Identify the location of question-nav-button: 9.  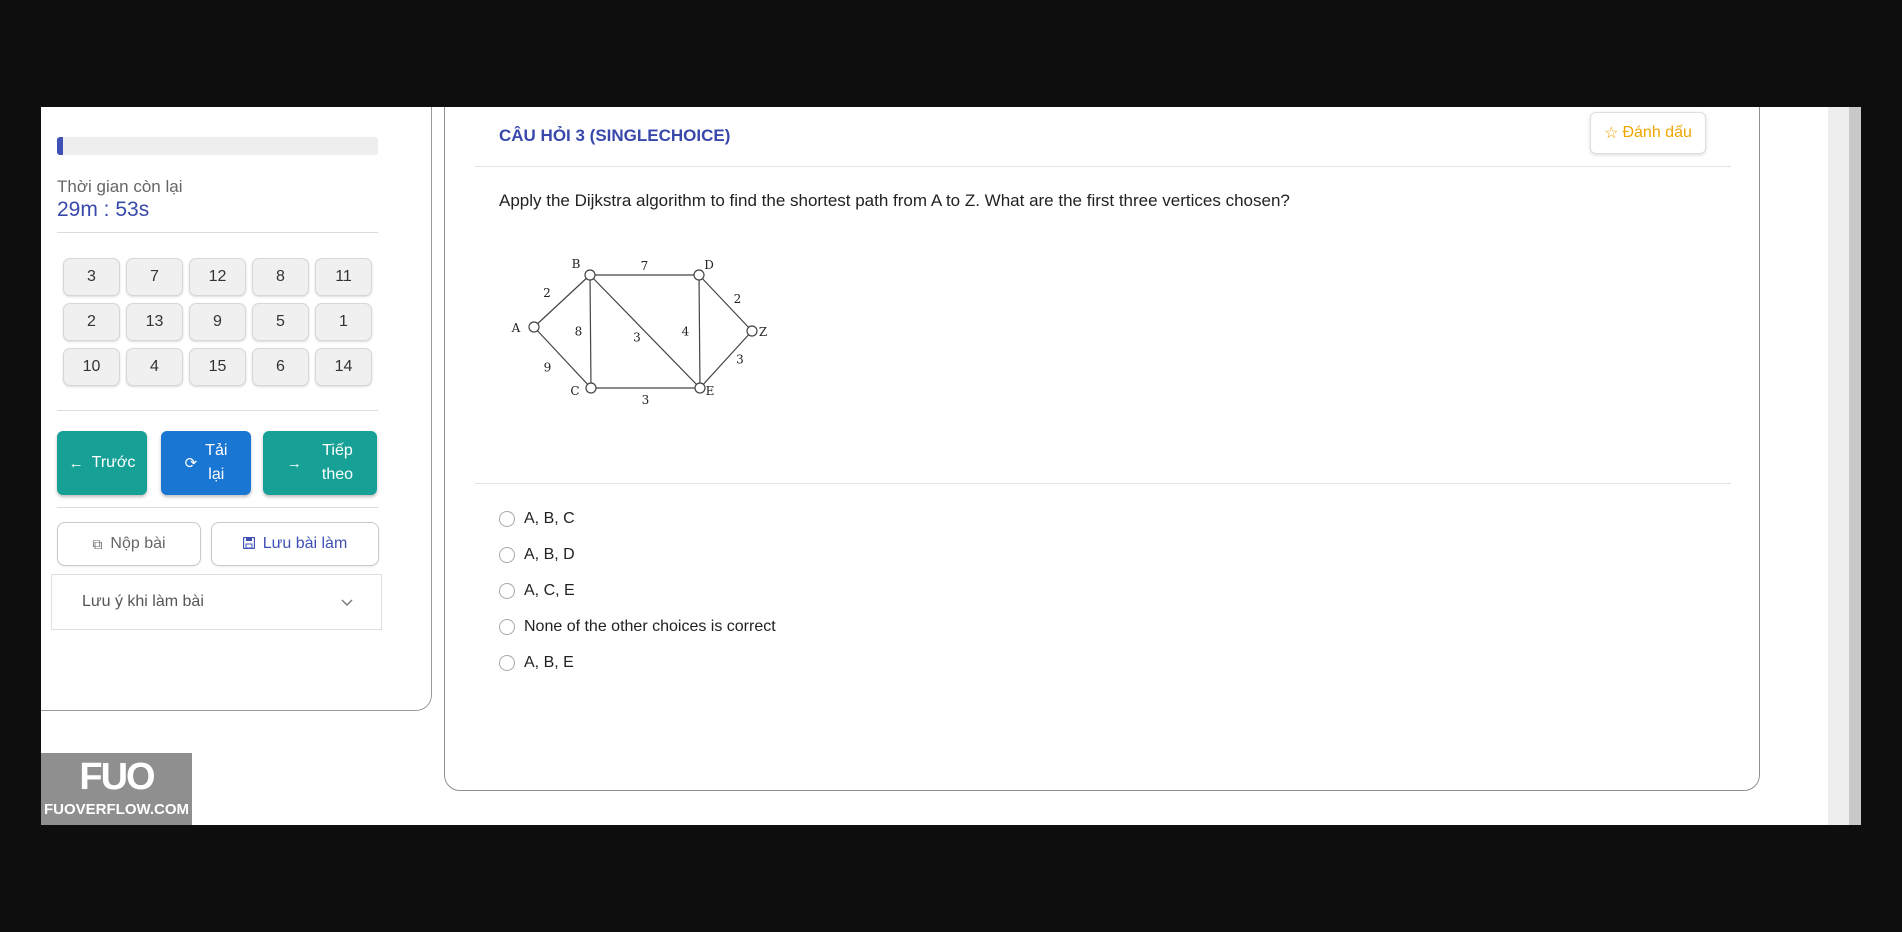
(217, 322).